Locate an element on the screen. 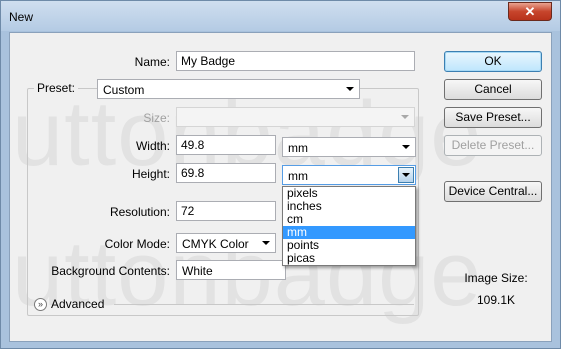  close-icon: ✕ is located at coordinates (530, 11).